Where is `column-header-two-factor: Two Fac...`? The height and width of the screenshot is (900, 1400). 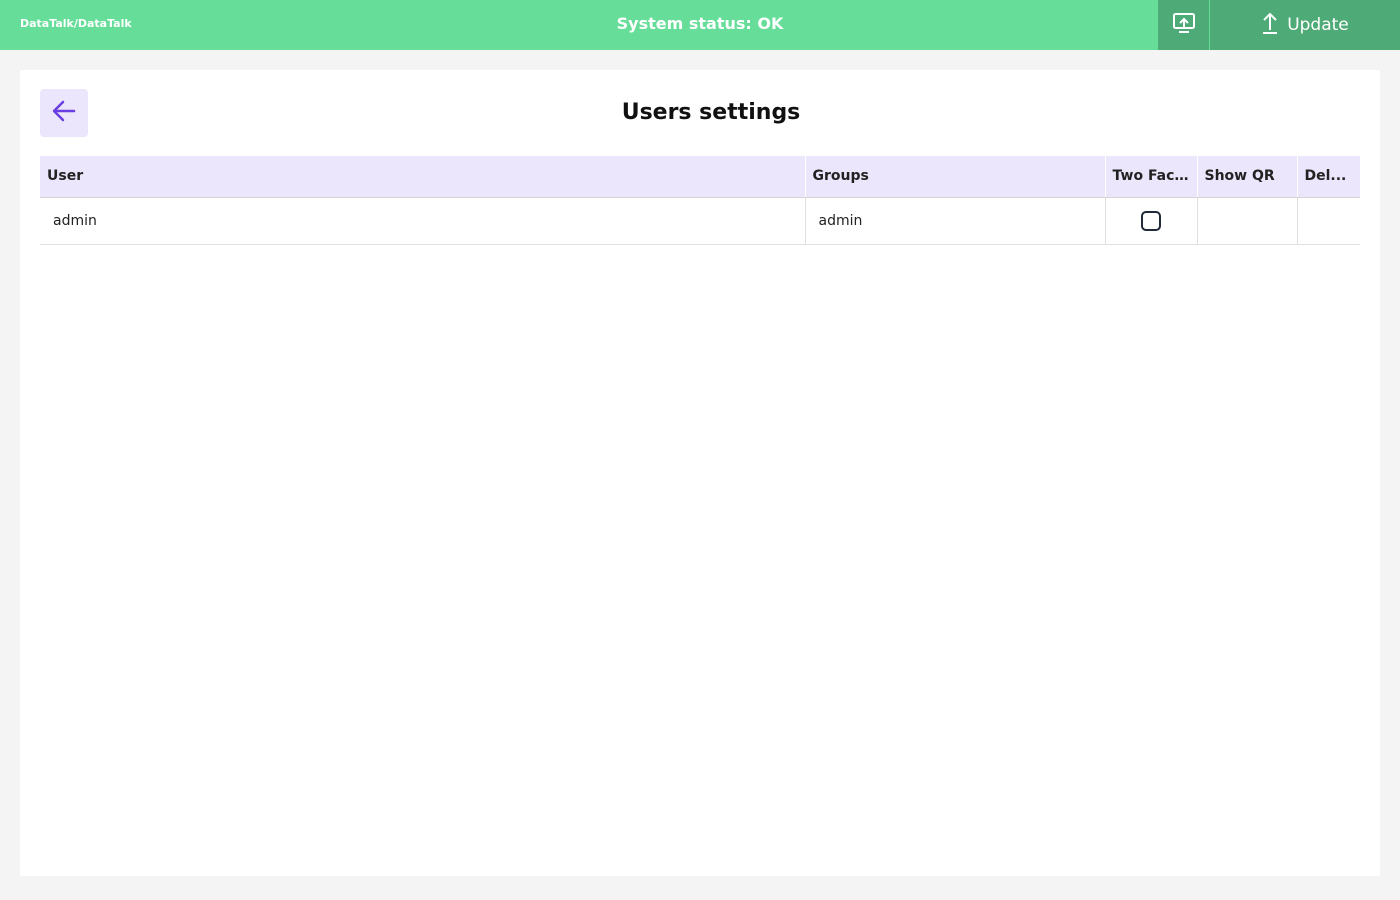 column-header-two-factor: Two Fac... is located at coordinates (1150, 177).